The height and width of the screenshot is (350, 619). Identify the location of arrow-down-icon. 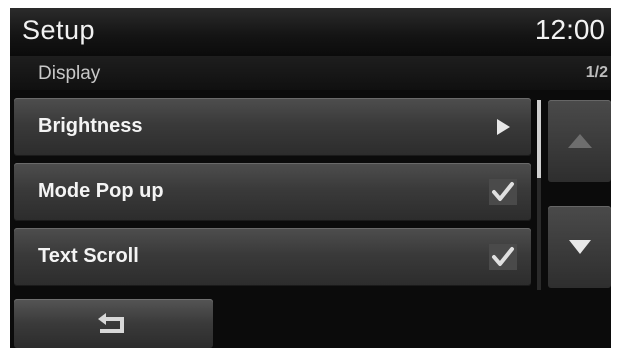
(579, 247).